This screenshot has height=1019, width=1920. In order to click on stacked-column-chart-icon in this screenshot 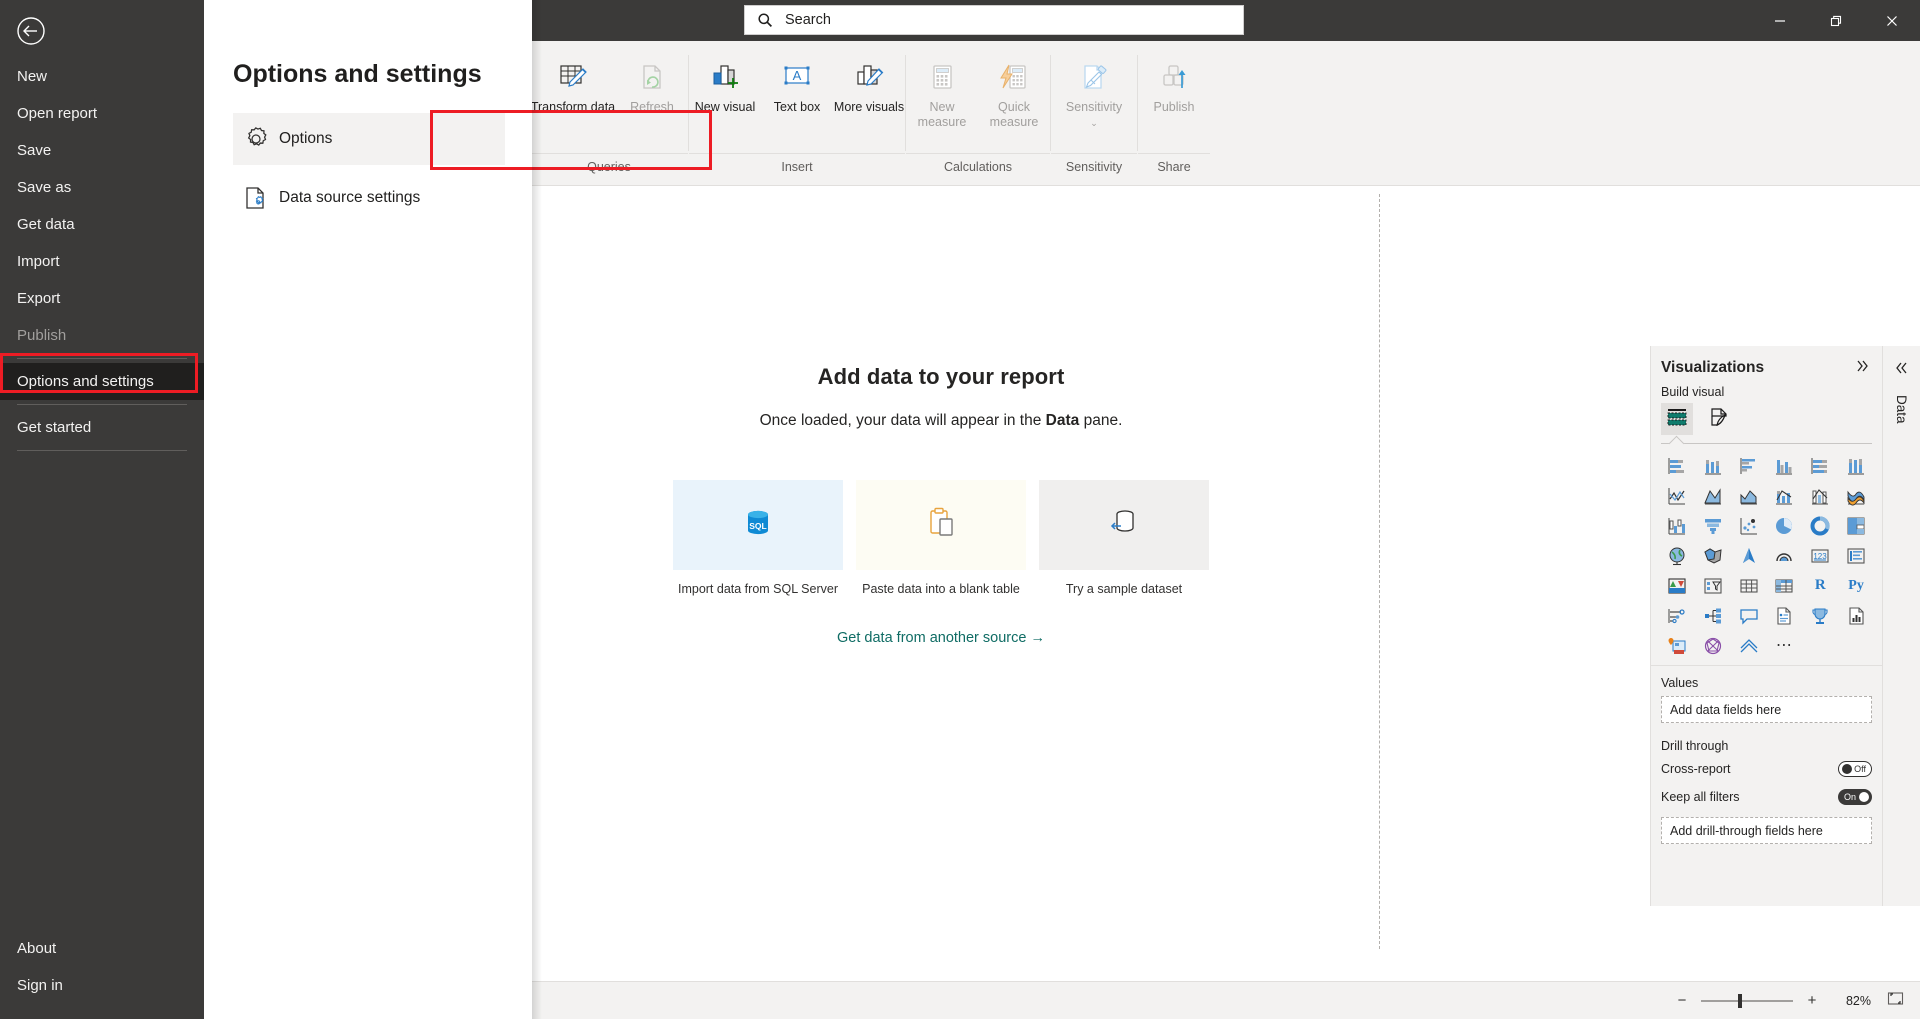, I will do `click(1713, 465)`.